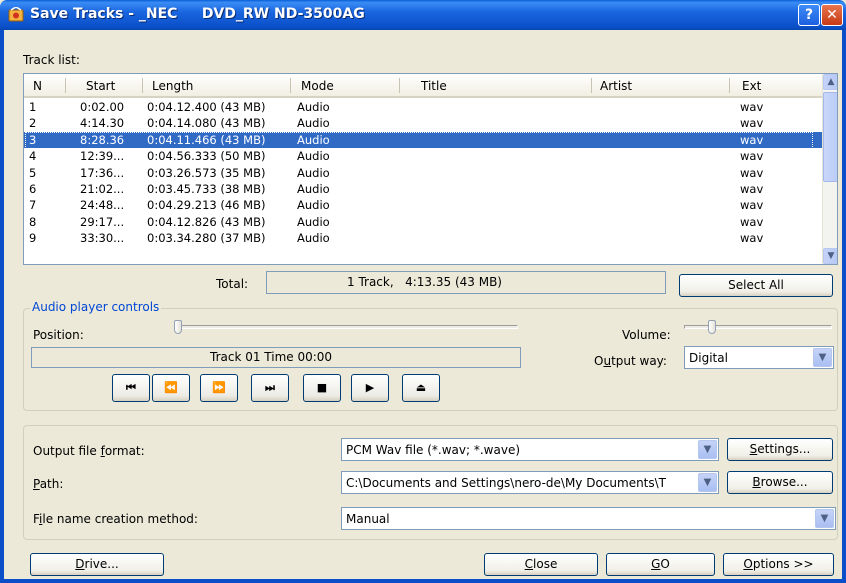  I want to click on file-name-method-value: Manual, so click(368, 519).